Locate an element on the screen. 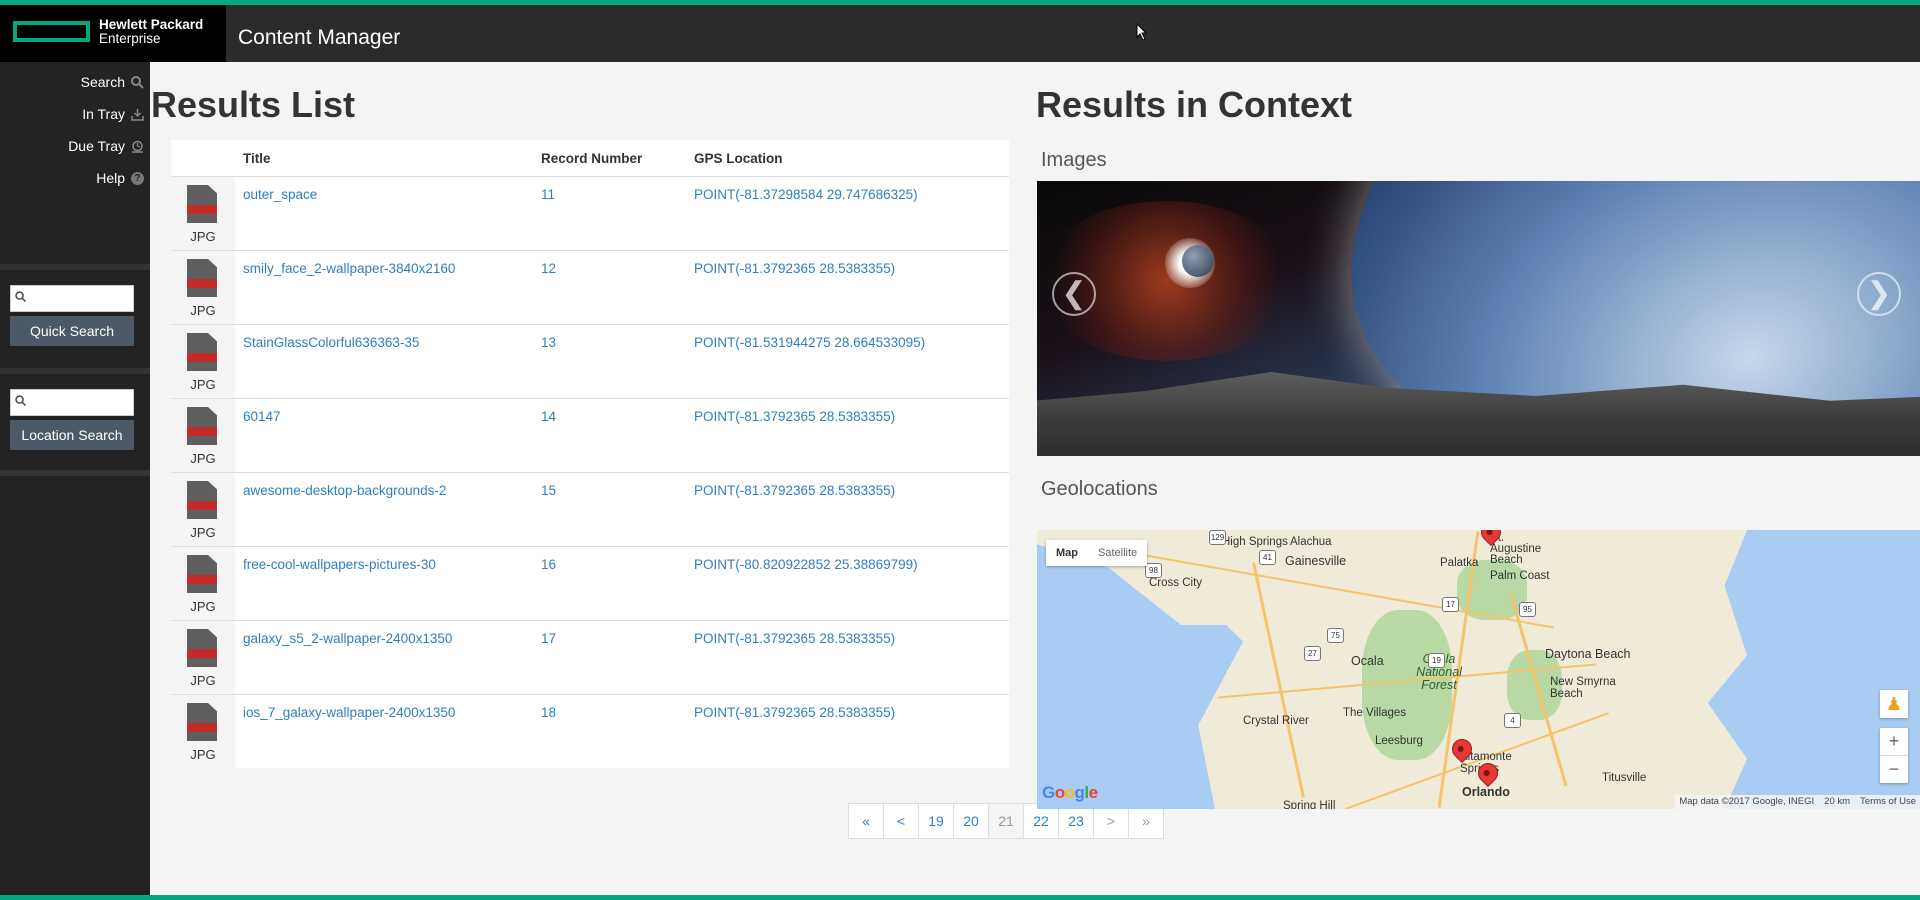 The height and width of the screenshot is (900, 1920). record-title-link: outer_space is located at coordinates (280, 194).